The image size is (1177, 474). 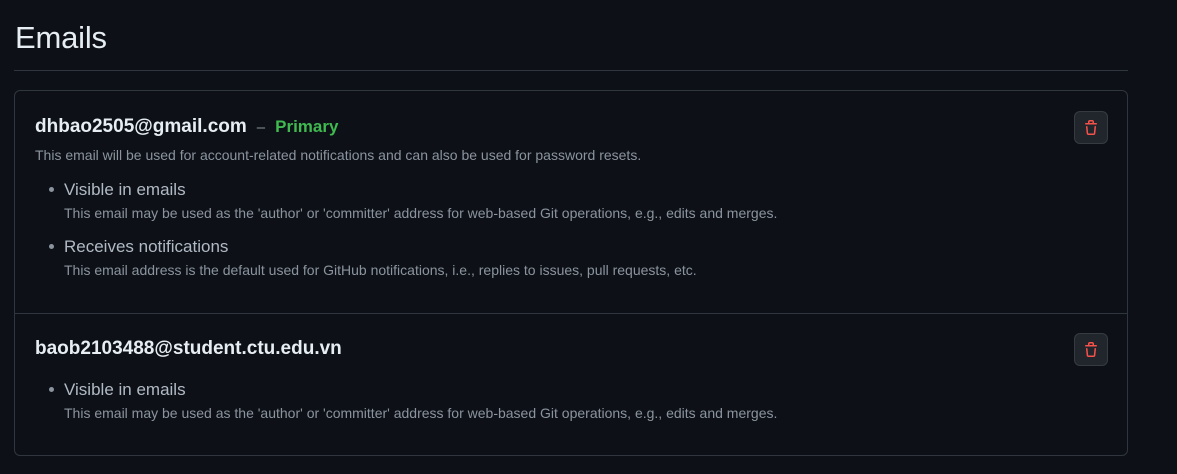 I want to click on title-divider, so click(x=571, y=70).